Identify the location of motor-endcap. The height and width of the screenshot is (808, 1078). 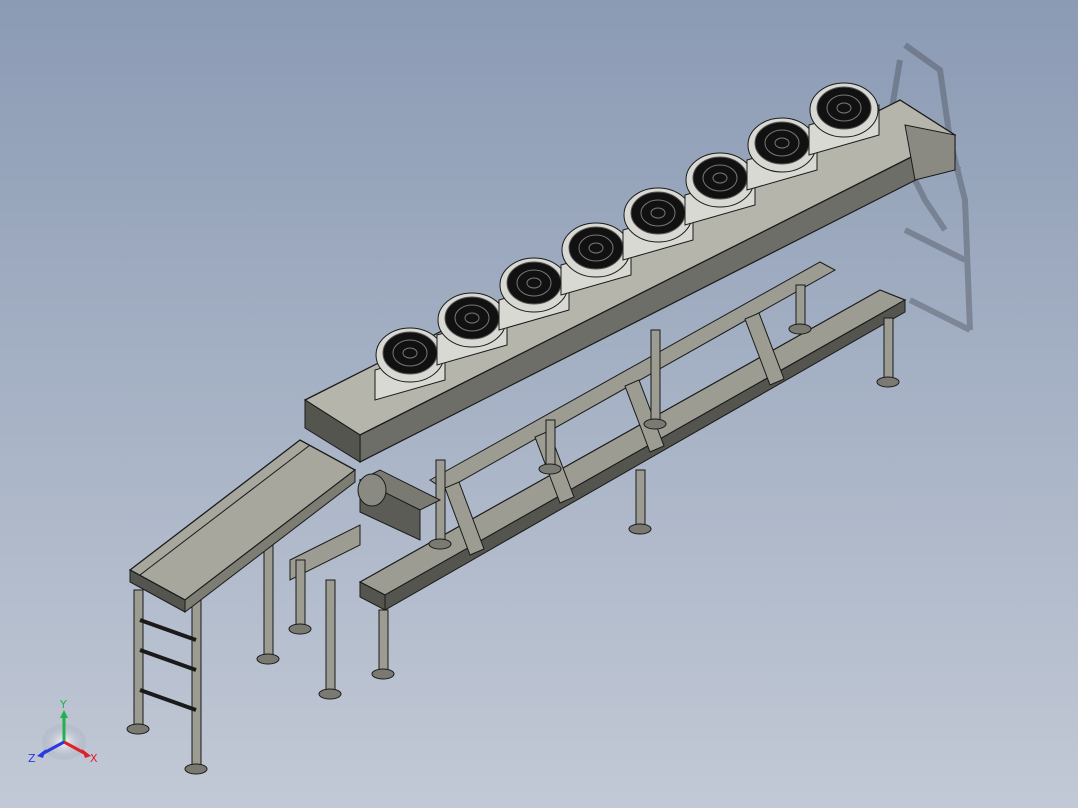
(372, 490).